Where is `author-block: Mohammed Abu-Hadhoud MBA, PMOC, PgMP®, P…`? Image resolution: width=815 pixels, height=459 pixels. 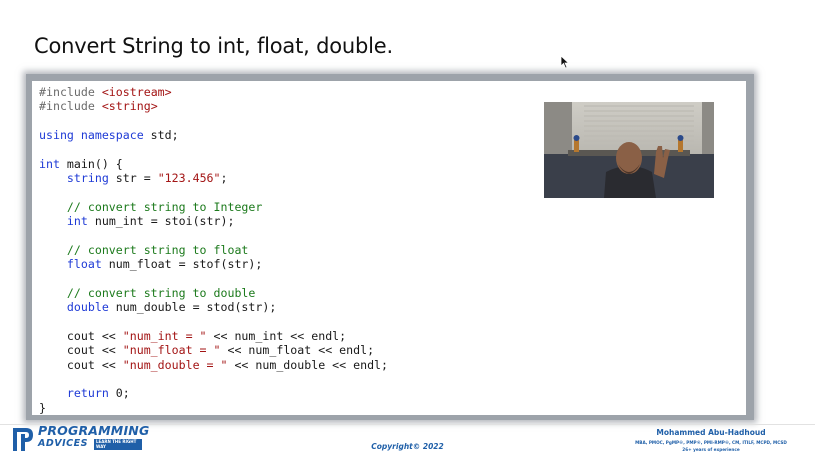 author-block: Mohammed Abu-Hadhoud MBA, PMOC, PgMP®, P… is located at coordinates (711, 440).